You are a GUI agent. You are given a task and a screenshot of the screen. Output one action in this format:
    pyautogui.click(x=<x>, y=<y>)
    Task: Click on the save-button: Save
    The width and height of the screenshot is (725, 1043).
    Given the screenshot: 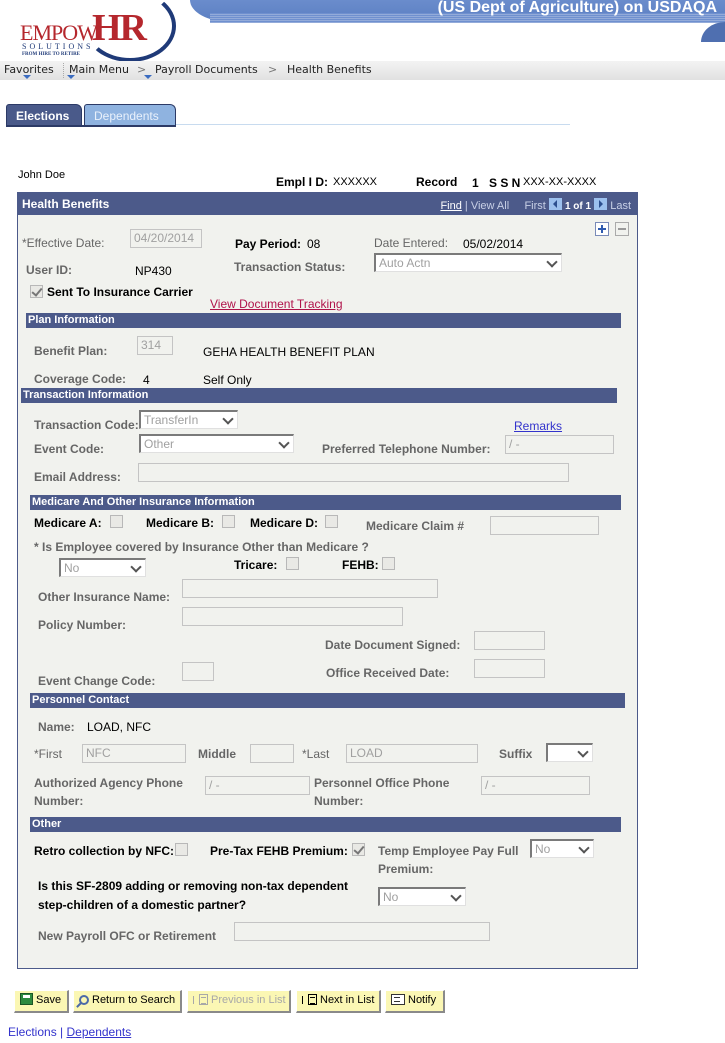 What is the action you would take?
    pyautogui.click(x=41, y=1001)
    